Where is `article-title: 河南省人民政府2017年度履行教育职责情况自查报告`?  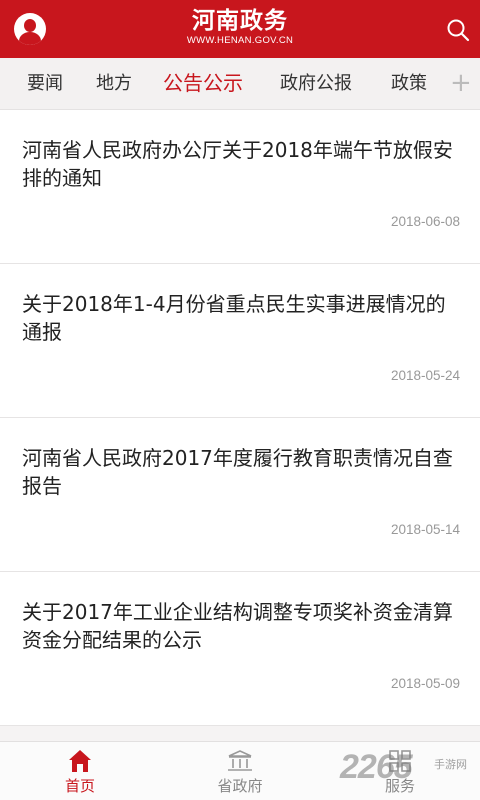
article-title: 河南省人民政府2017年度履行教育职责情况自查报告 is located at coordinates (237, 472).